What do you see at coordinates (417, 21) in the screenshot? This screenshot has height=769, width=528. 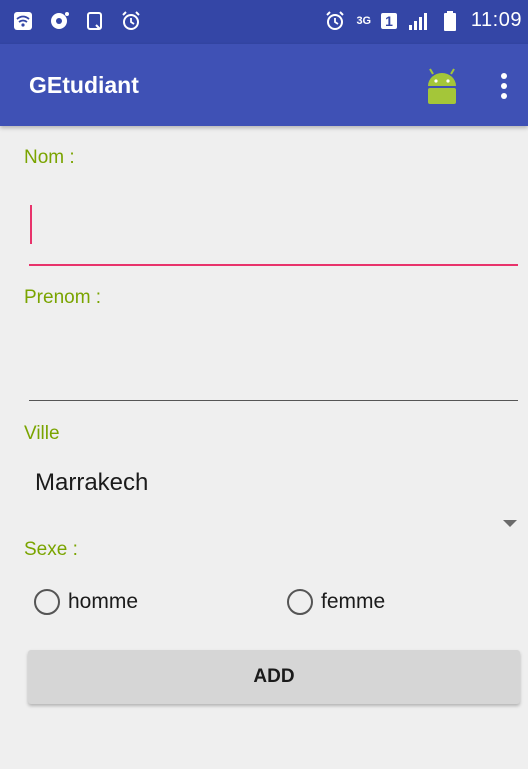 I see `signal-icon` at bounding box center [417, 21].